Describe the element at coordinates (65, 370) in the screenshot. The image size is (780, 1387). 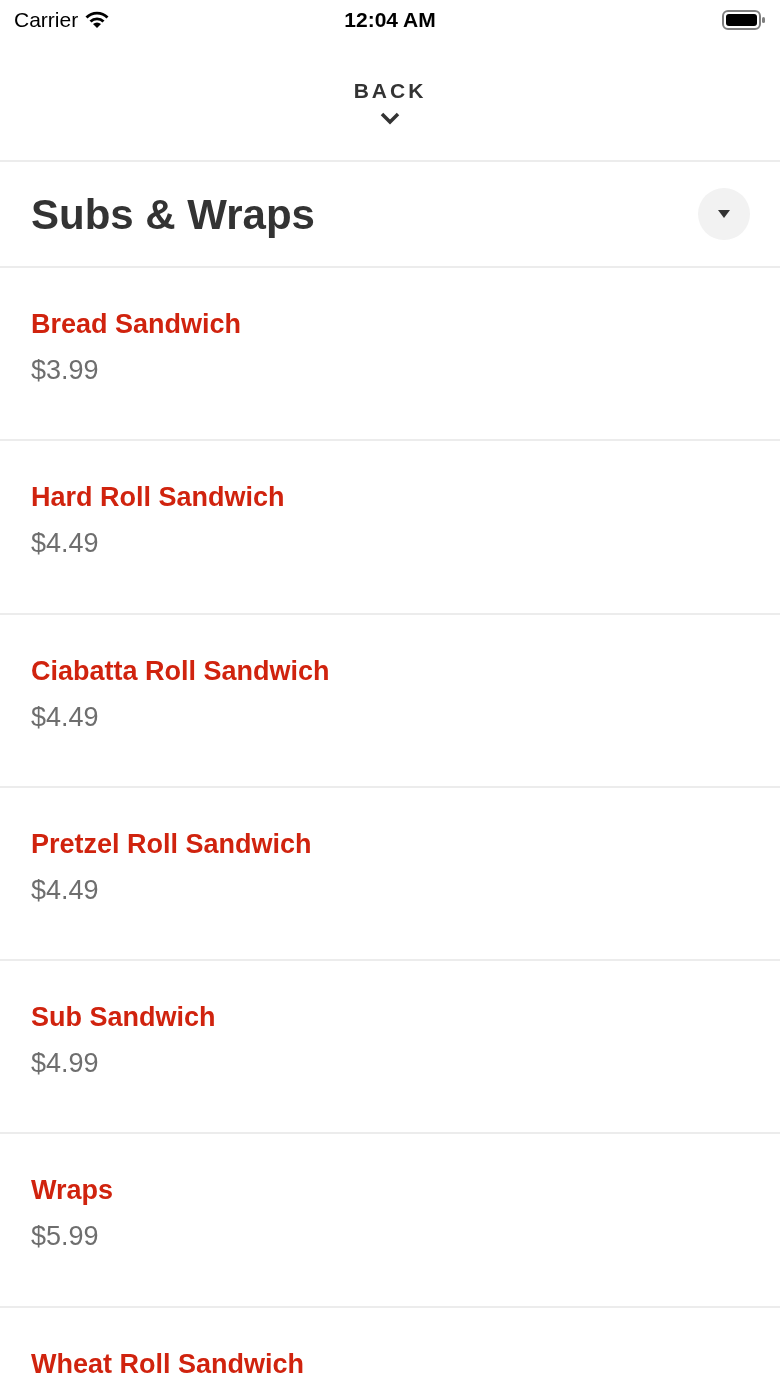
I see `item-price: $3.99` at that location.